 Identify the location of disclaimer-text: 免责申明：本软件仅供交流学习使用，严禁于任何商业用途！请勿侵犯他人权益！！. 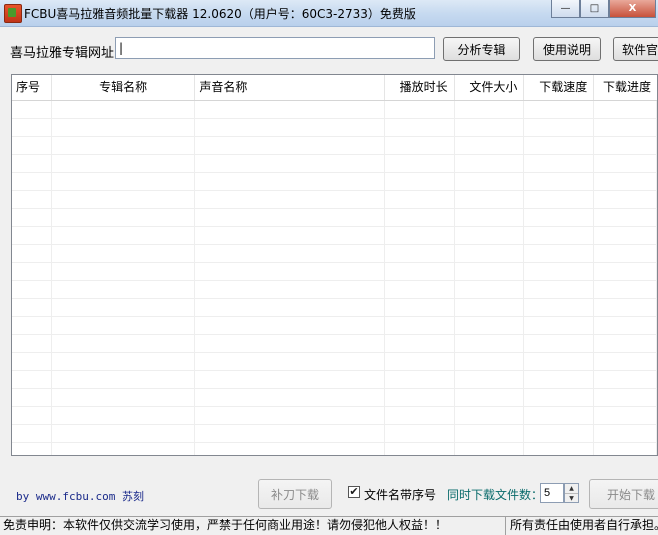
(253, 526).